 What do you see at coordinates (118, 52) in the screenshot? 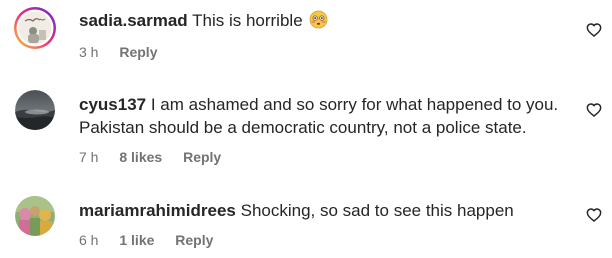
I see `comment-meta: 3 h Reply` at bounding box center [118, 52].